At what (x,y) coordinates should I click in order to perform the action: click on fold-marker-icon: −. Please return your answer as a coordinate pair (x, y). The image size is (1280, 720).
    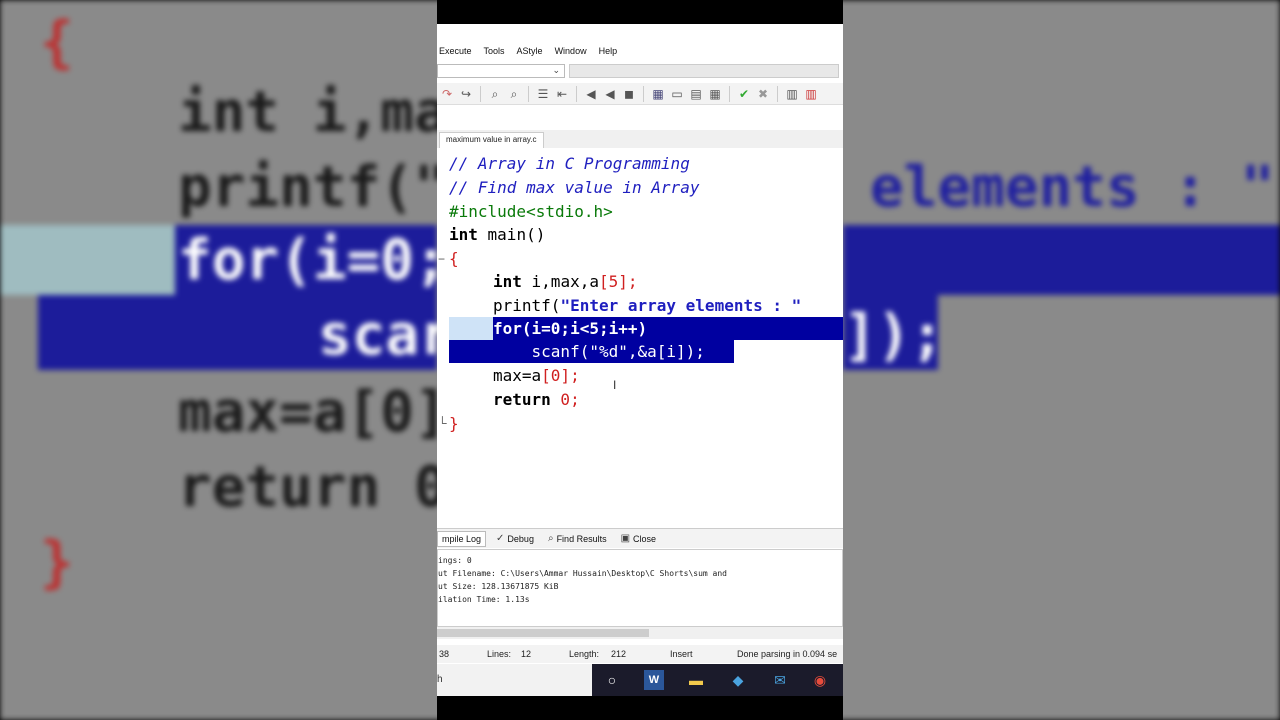
    Looking at the image, I should click on (441, 259).